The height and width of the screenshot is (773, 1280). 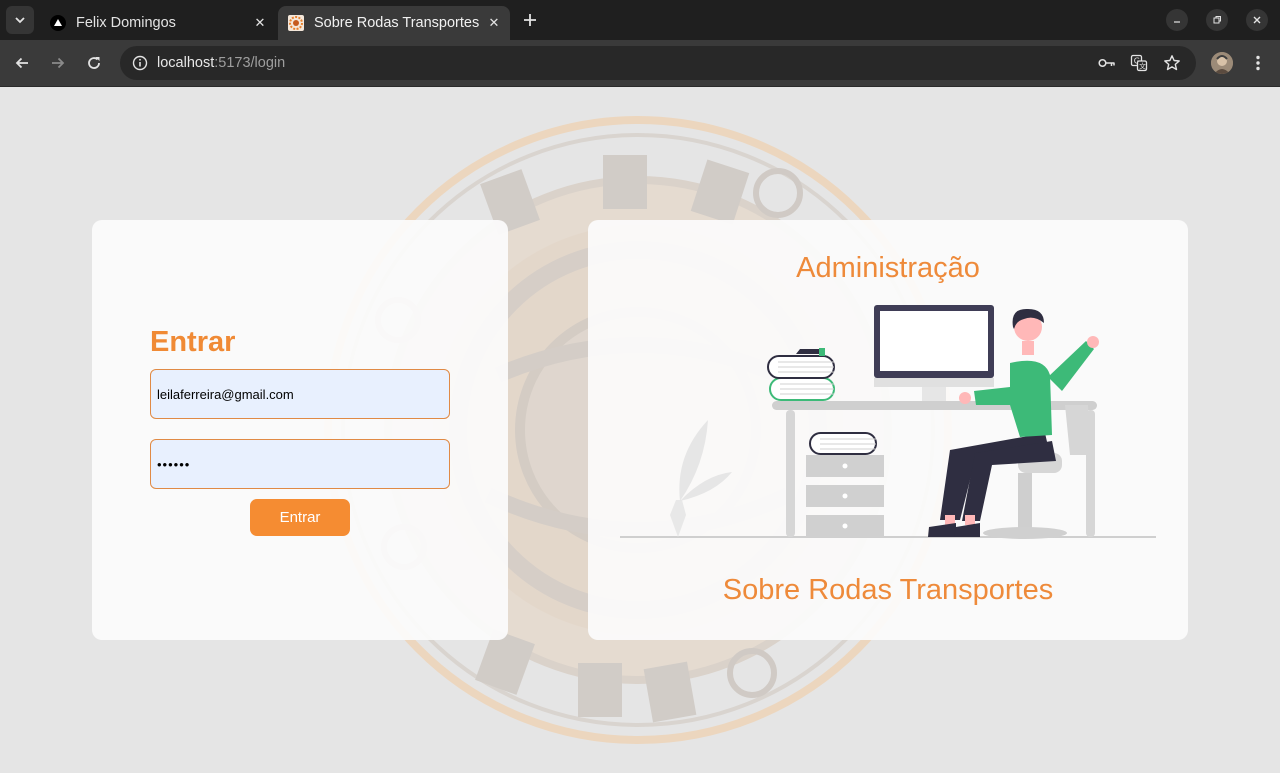 What do you see at coordinates (888, 268) in the screenshot?
I see `admin-title: Administração` at bounding box center [888, 268].